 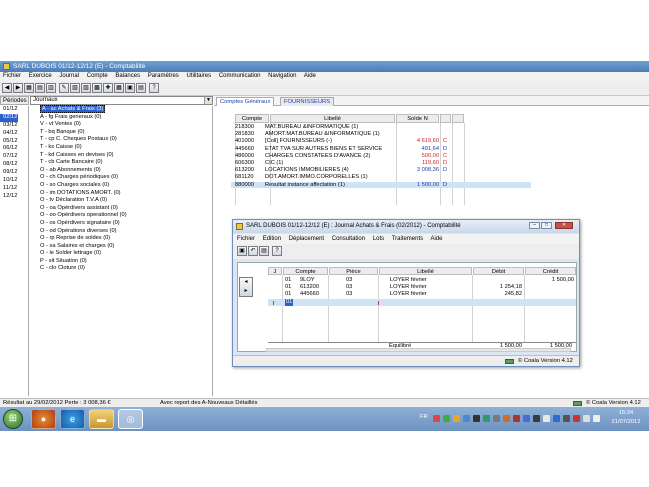 I want to click on menu-balances: Balances, so click(x=127, y=76).